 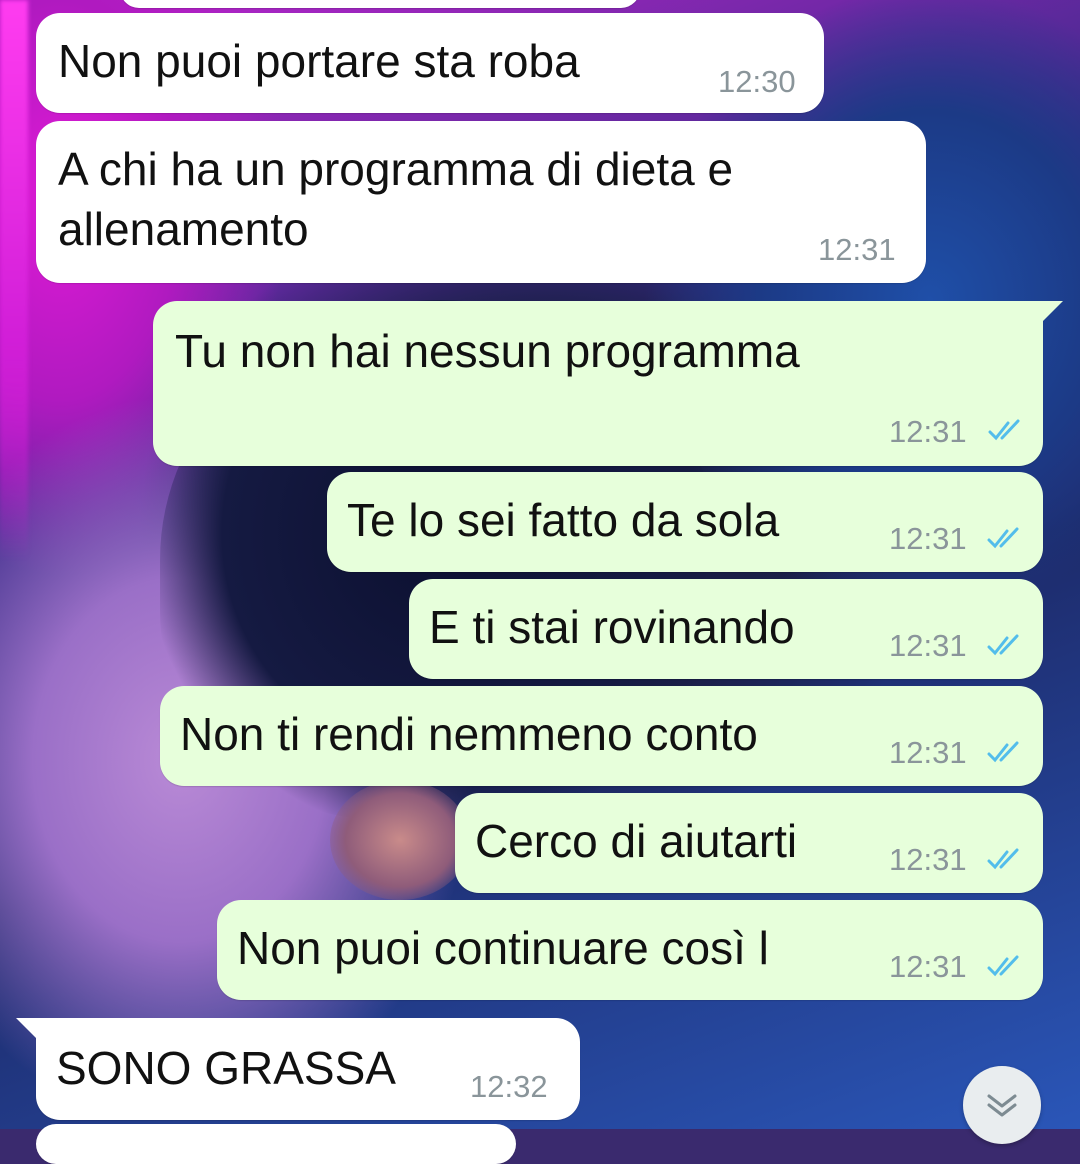 I want to click on scroll-to-bottom-button, so click(x=1002, y=1105).